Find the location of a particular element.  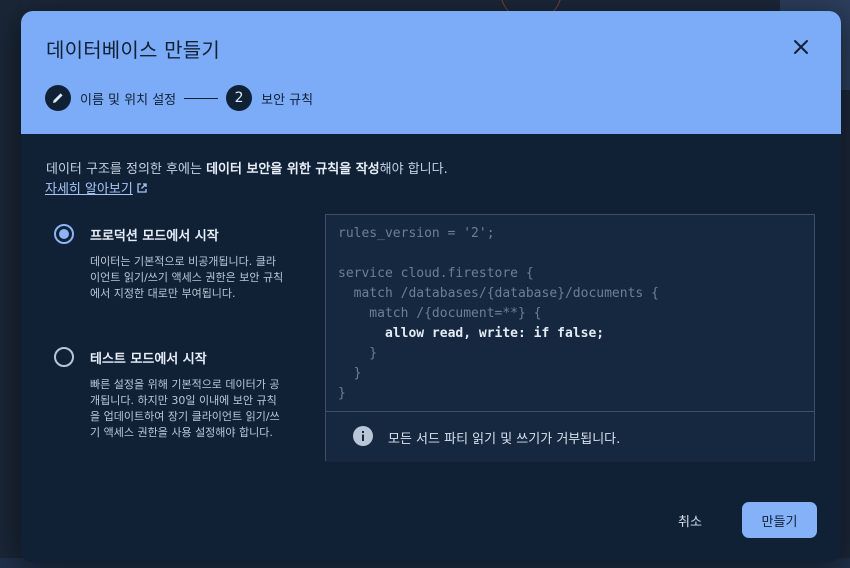

edit-icon is located at coordinates (58, 98).